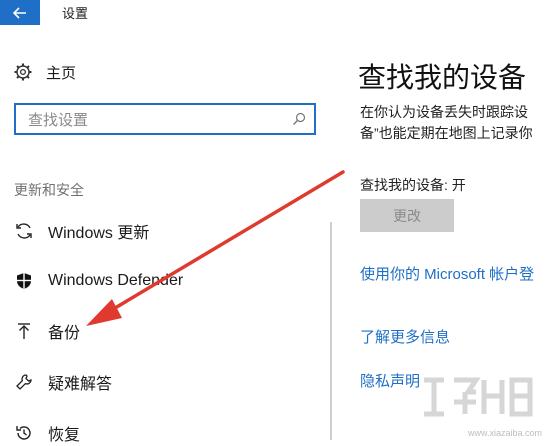 Image resolution: width=546 pixels, height=446 pixels. What do you see at coordinates (478, 397) in the screenshot?
I see `site-logo-icon` at bounding box center [478, 397].